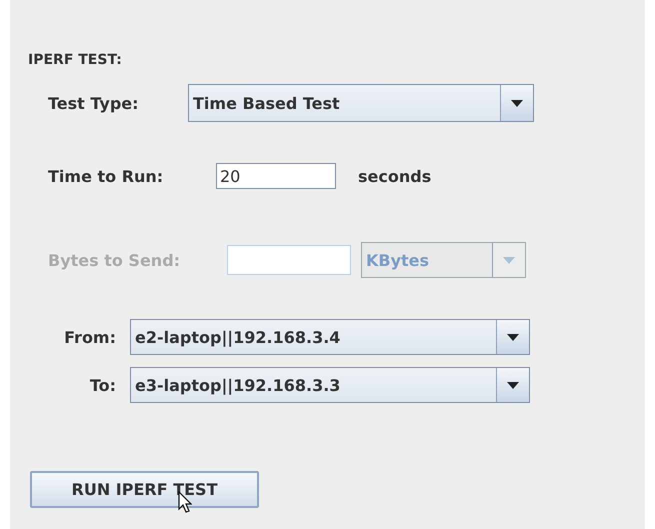  What do you see at coordinates (361, 103) in the screenshot?
I see `dropdown: Time Based Test` at bounding box center [361, 103].